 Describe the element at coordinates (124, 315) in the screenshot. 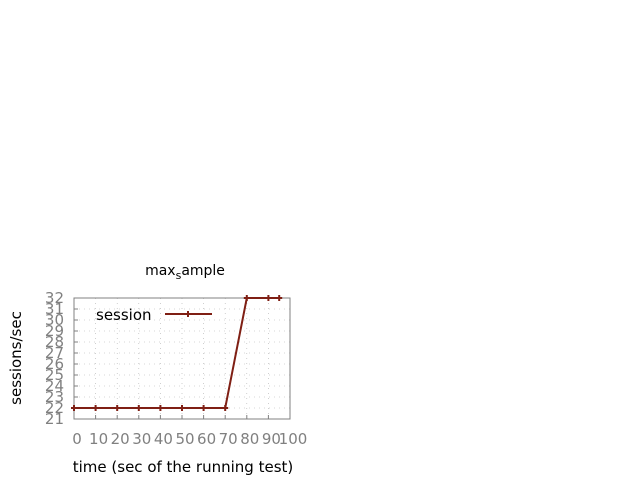

I see `legend-label: session` at that location.